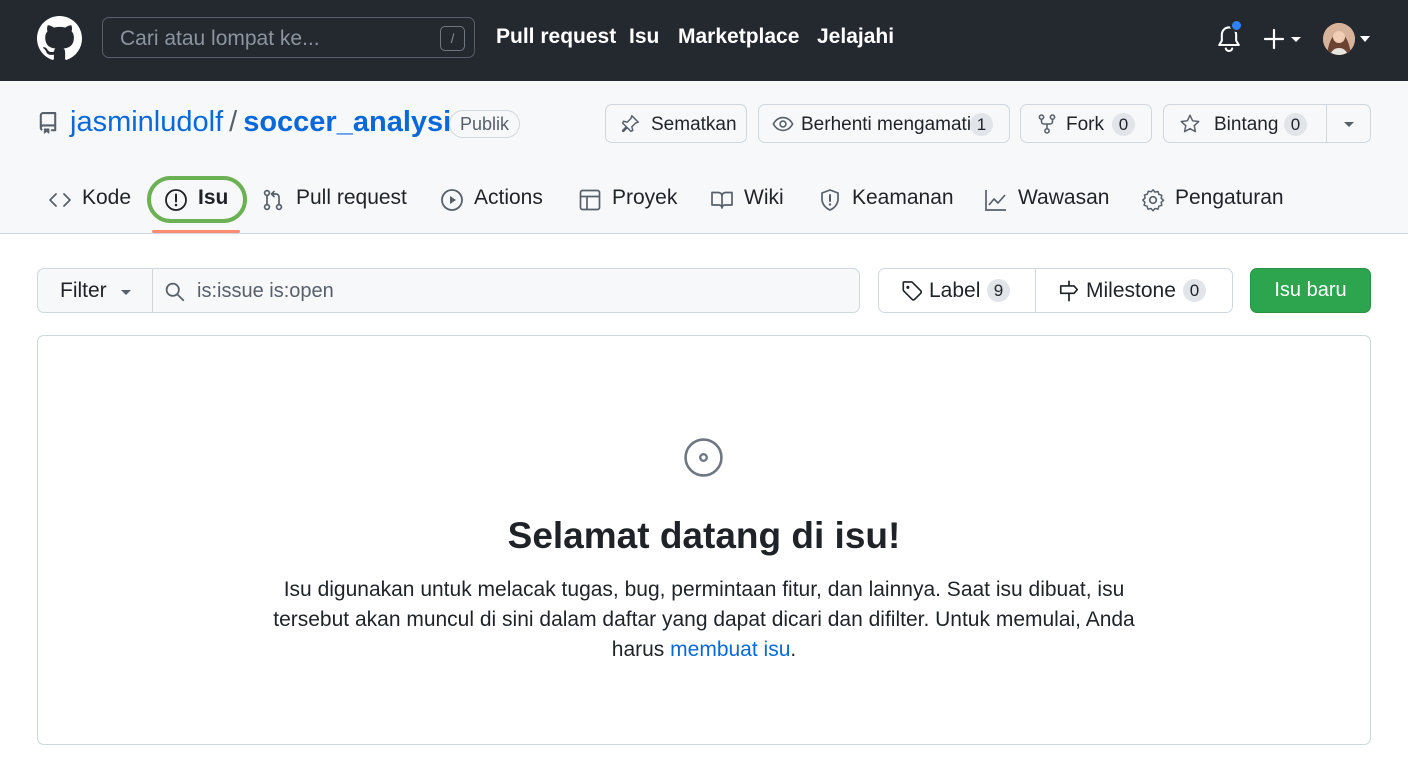 The width and height of the screenshot is (1408, 768). I want to click on graph-icon, so click(995, 200).